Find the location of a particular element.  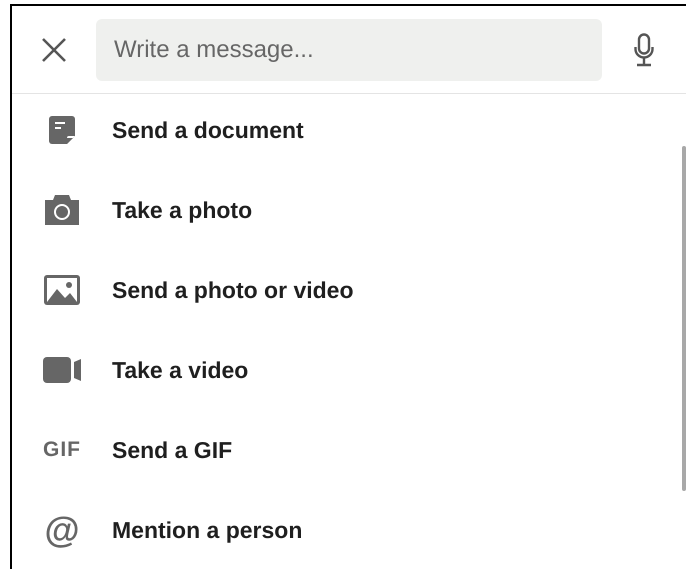

close-icon is located at coordinates (54, 50).